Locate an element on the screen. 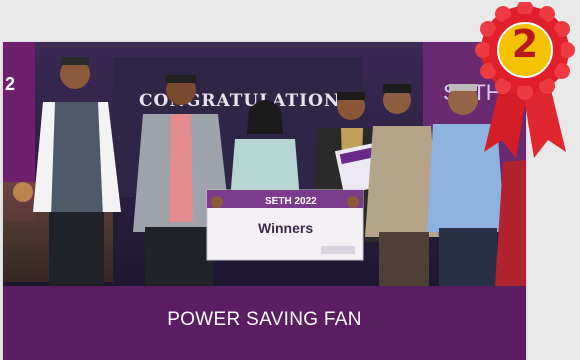 The width and height of the screenshot is (580, 360). second-place-rosette: 2 is located at coordinates (525, 82).